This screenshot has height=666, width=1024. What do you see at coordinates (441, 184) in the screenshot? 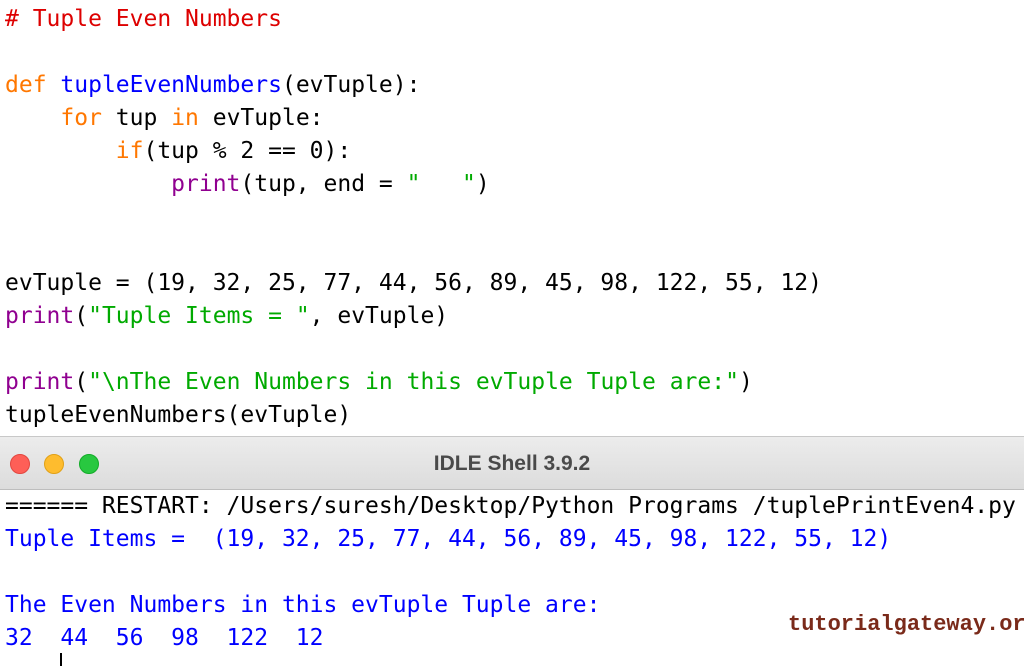
I see `code-token: " "` at bounding box center [441, 184].